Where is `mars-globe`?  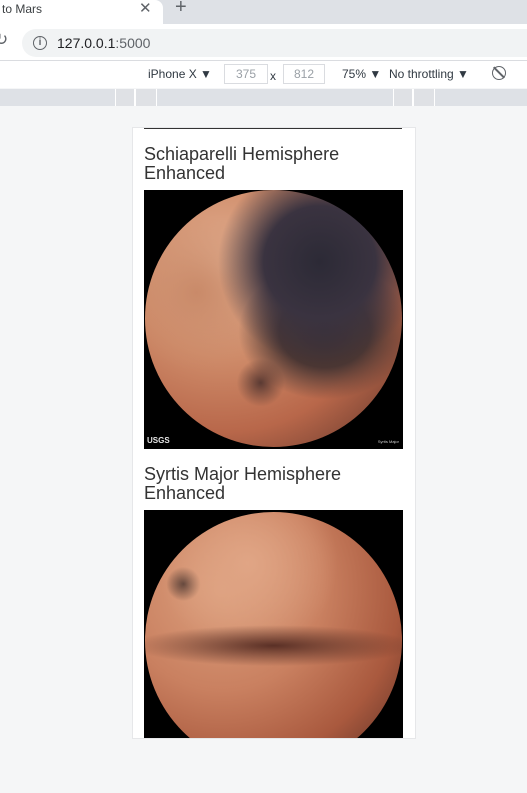
mars-globe is located at coordinates (273, 625).